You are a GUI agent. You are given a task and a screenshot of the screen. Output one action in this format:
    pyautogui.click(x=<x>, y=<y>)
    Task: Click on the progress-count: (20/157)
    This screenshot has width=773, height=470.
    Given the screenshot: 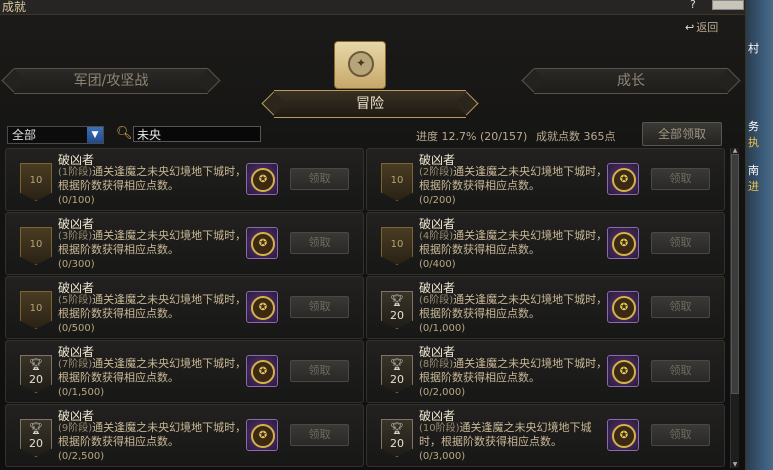 What is the action you would take?
    pyautogui.click(x=503, y=136)
    